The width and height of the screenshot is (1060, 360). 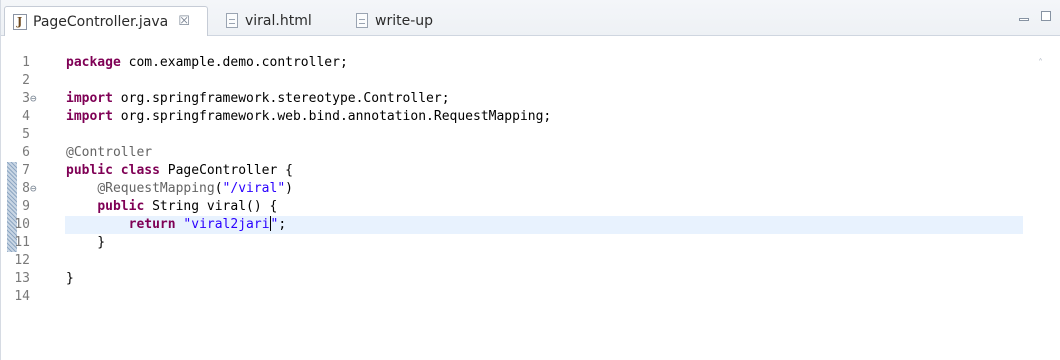 I want to click on line-number: 13, so click(x=22, y=278).